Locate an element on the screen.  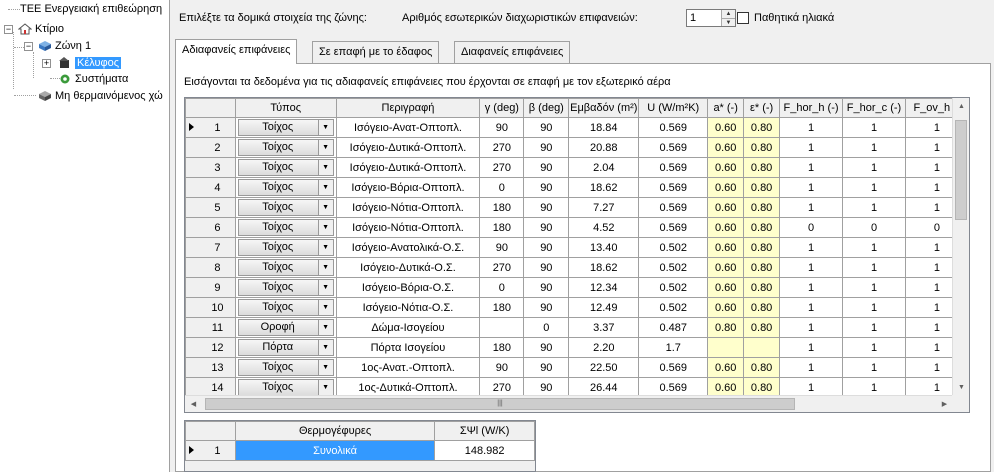
col-header-a: a* (-) is located at coordinates (726, 108).